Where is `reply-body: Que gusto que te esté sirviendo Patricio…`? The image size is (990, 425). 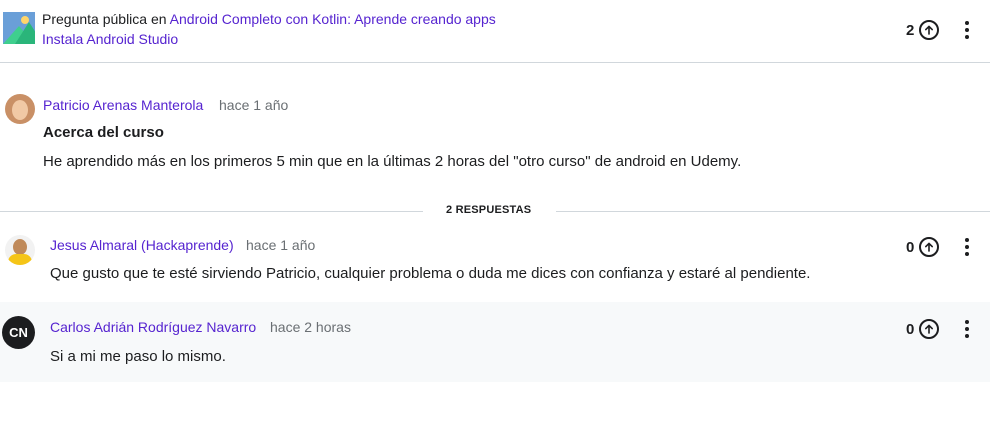 reply-body: Que gusto que te esté sirviendo Patricio… is located at coordinates (430, 273).